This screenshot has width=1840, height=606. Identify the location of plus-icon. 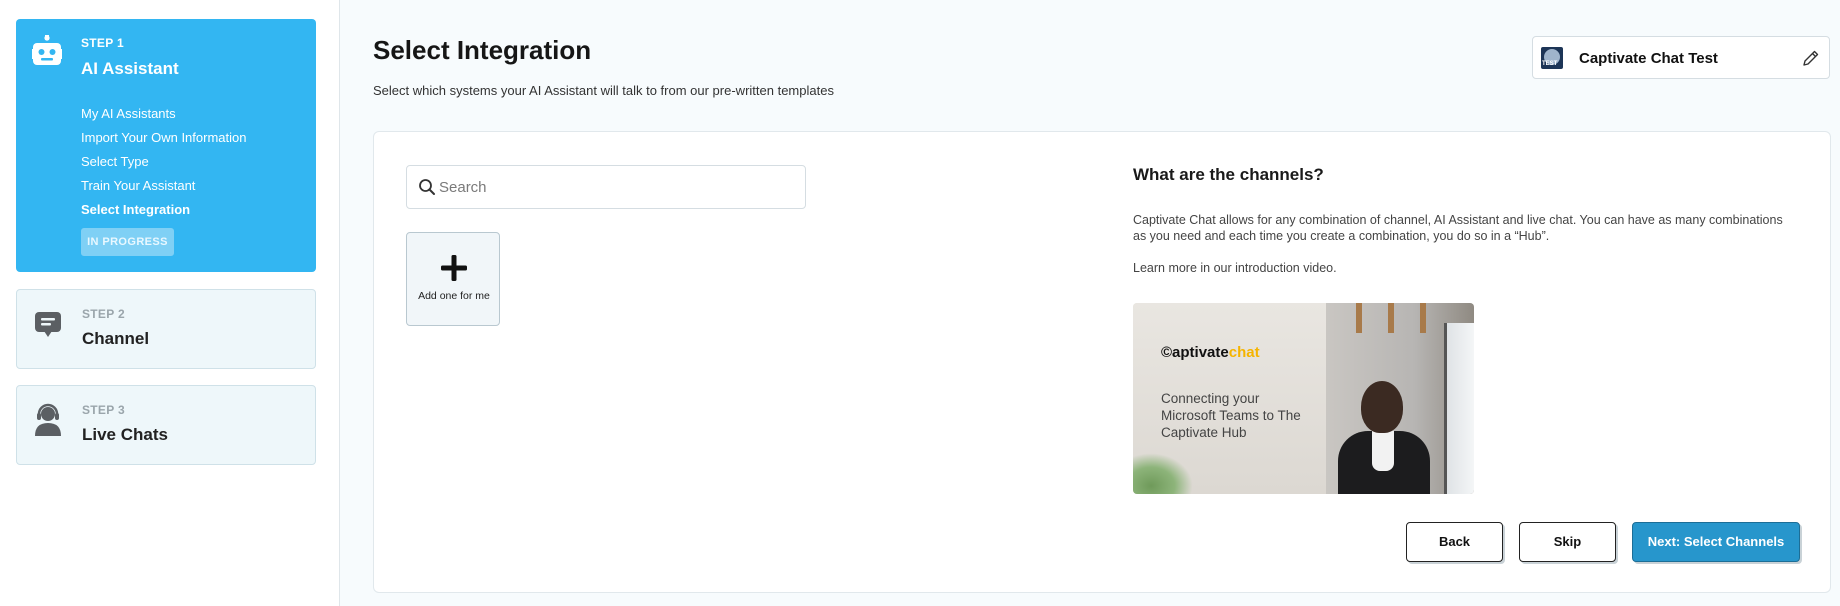
(454, 268).